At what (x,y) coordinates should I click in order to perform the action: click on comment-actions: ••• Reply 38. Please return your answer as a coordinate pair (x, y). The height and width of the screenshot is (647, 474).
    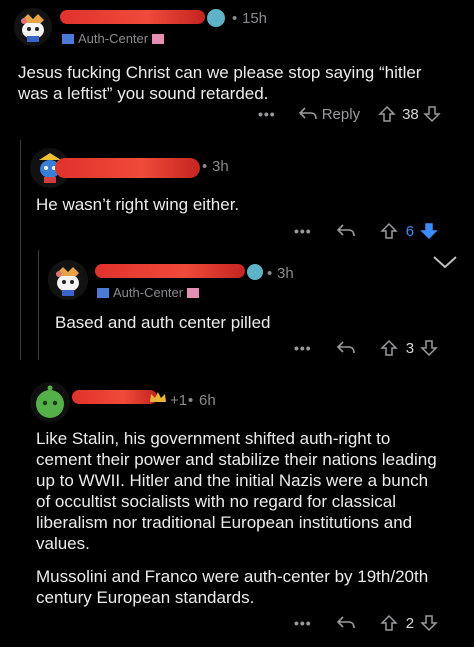
    Looking at the image, I should click on (349, 114).